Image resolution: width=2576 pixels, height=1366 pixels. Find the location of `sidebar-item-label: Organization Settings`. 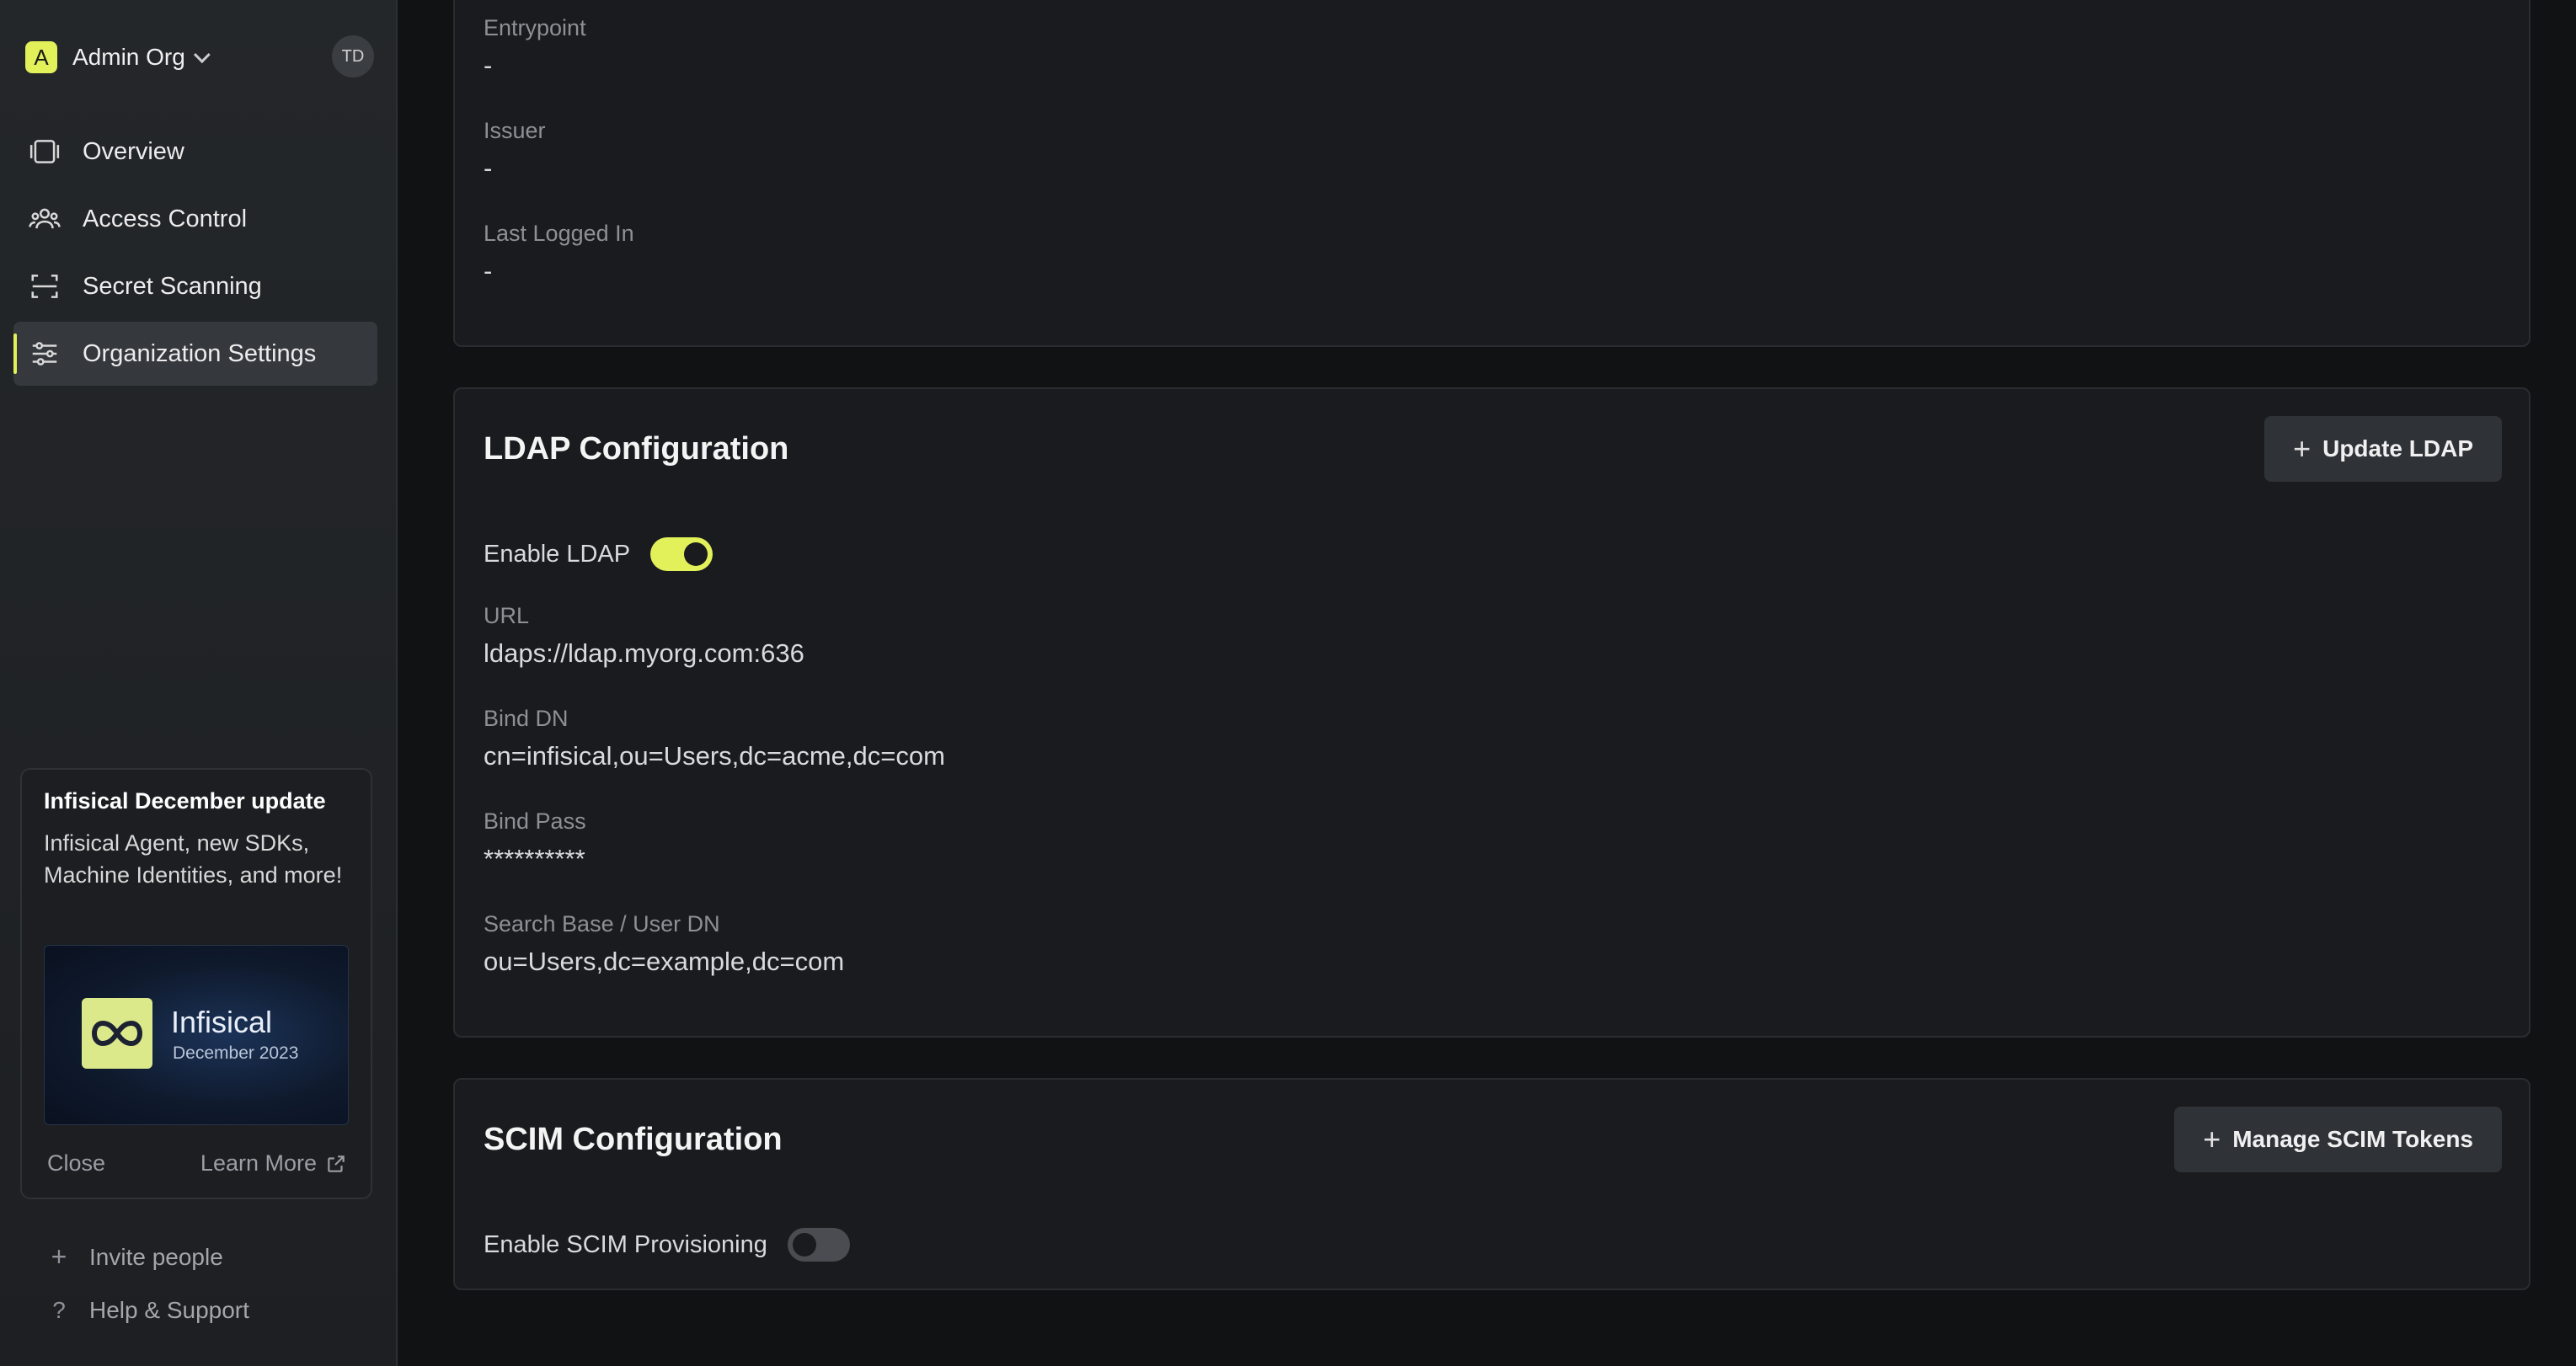

sidebar-item-label: Organization Settings is located at coordinates (200, 353).